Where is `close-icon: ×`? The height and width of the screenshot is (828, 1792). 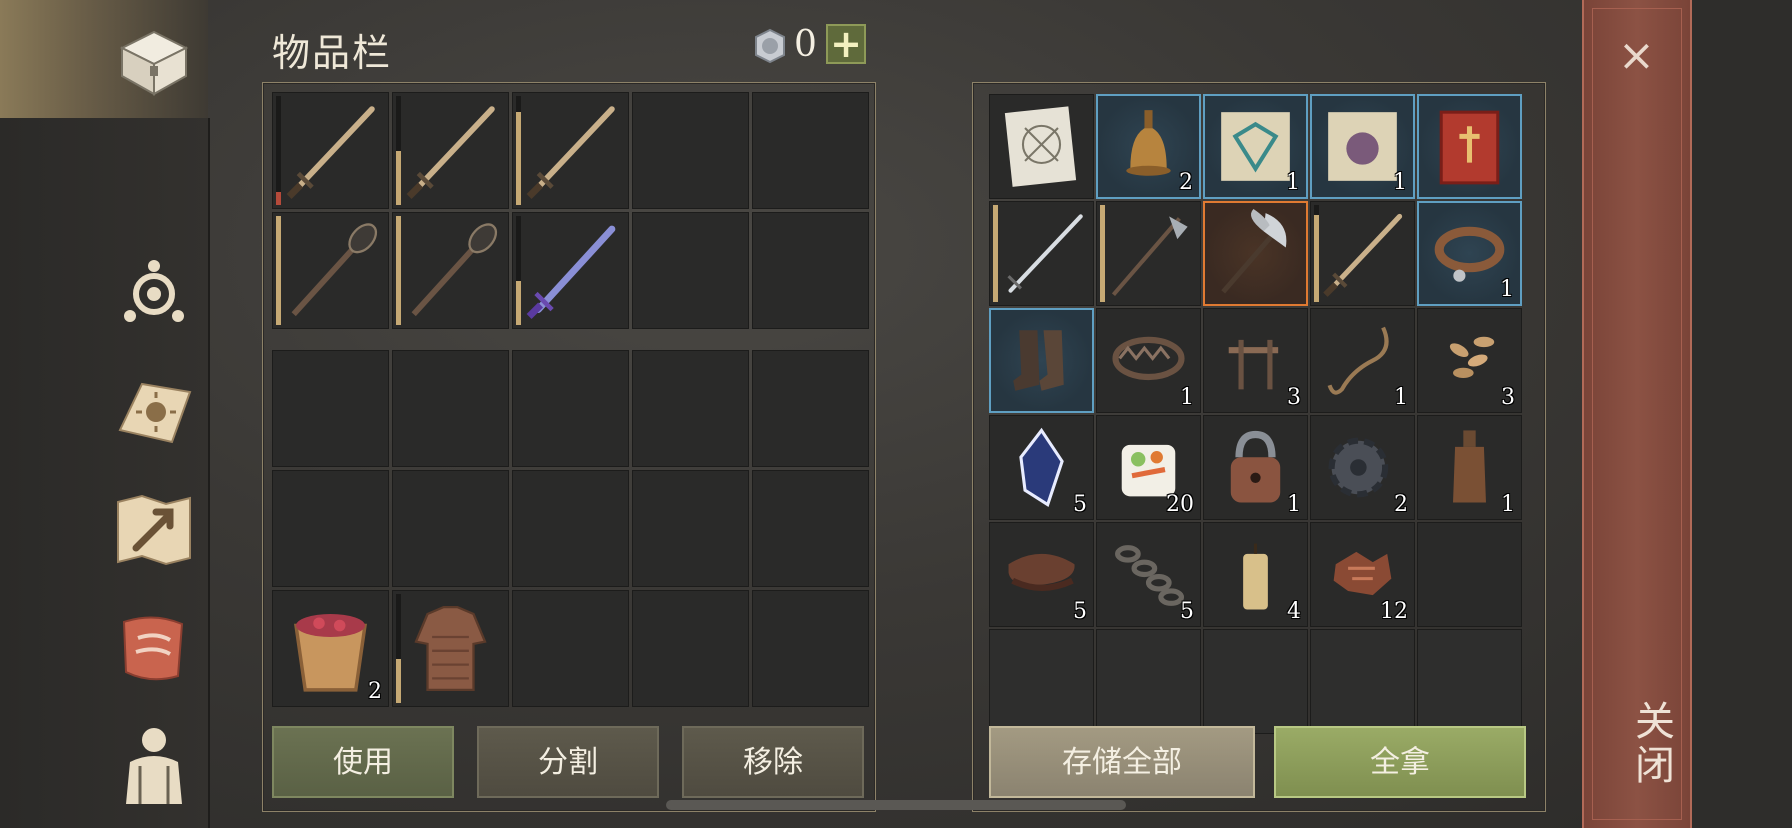
close-icon: × is located at coordinates (1636, 55).